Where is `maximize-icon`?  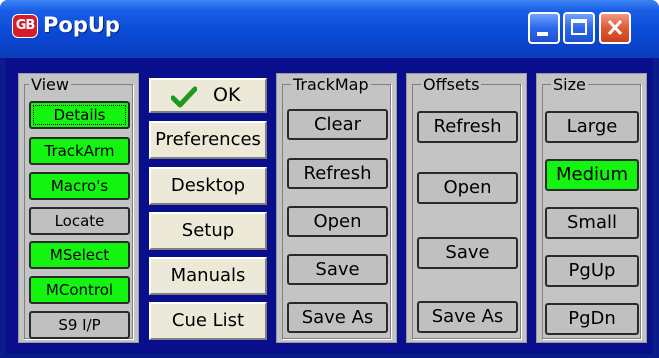 maximize-icon is located at coordinates (579, 27).